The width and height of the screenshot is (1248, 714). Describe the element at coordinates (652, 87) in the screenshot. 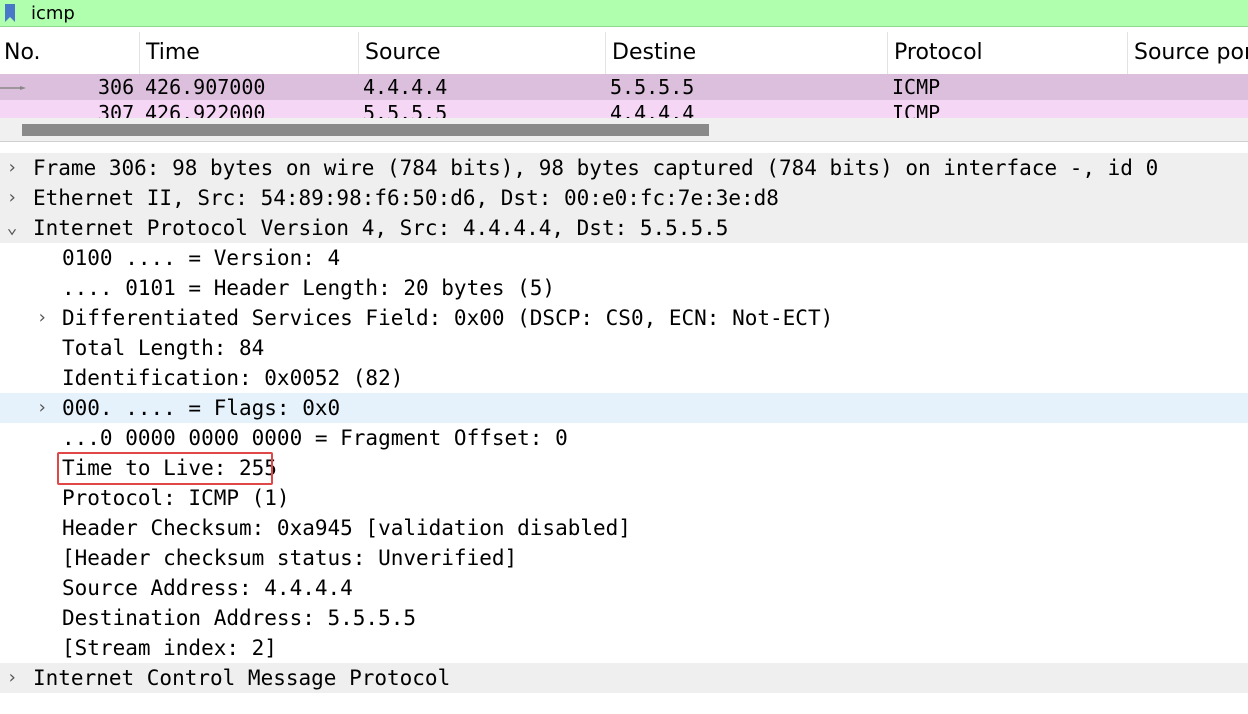

I see `packet-destination: 5.5.5.5` at that location.